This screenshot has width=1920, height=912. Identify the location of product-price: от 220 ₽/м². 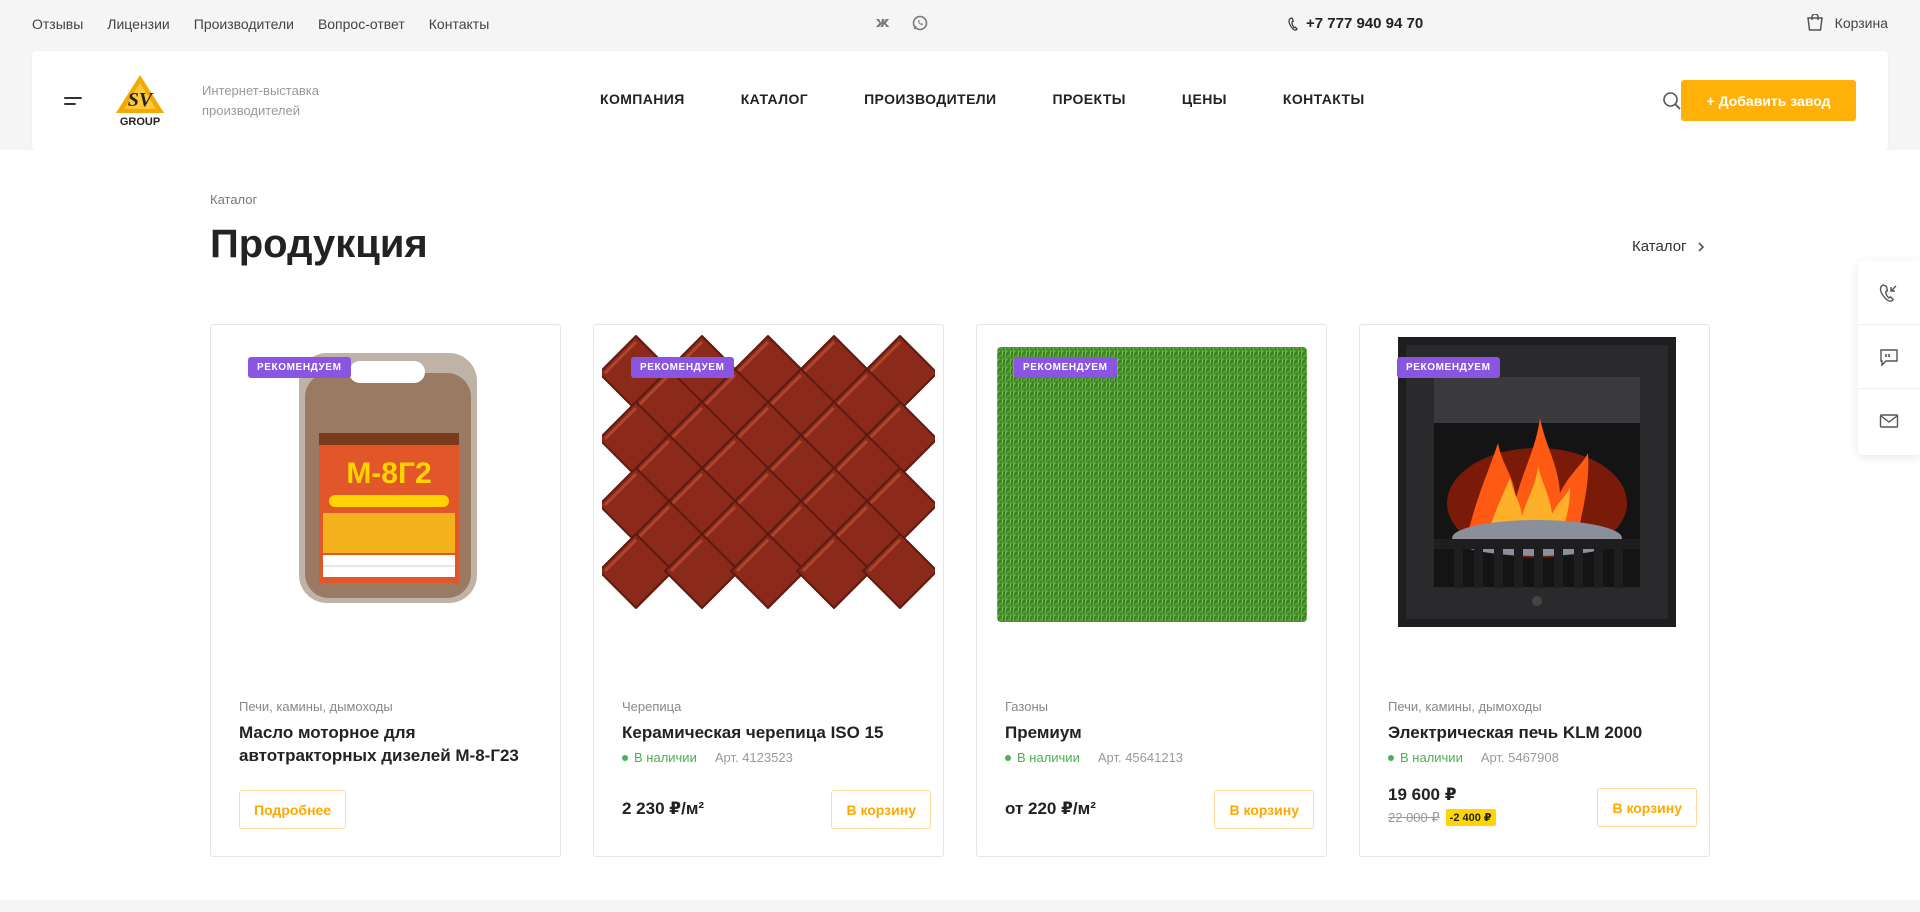
(1050, 808).